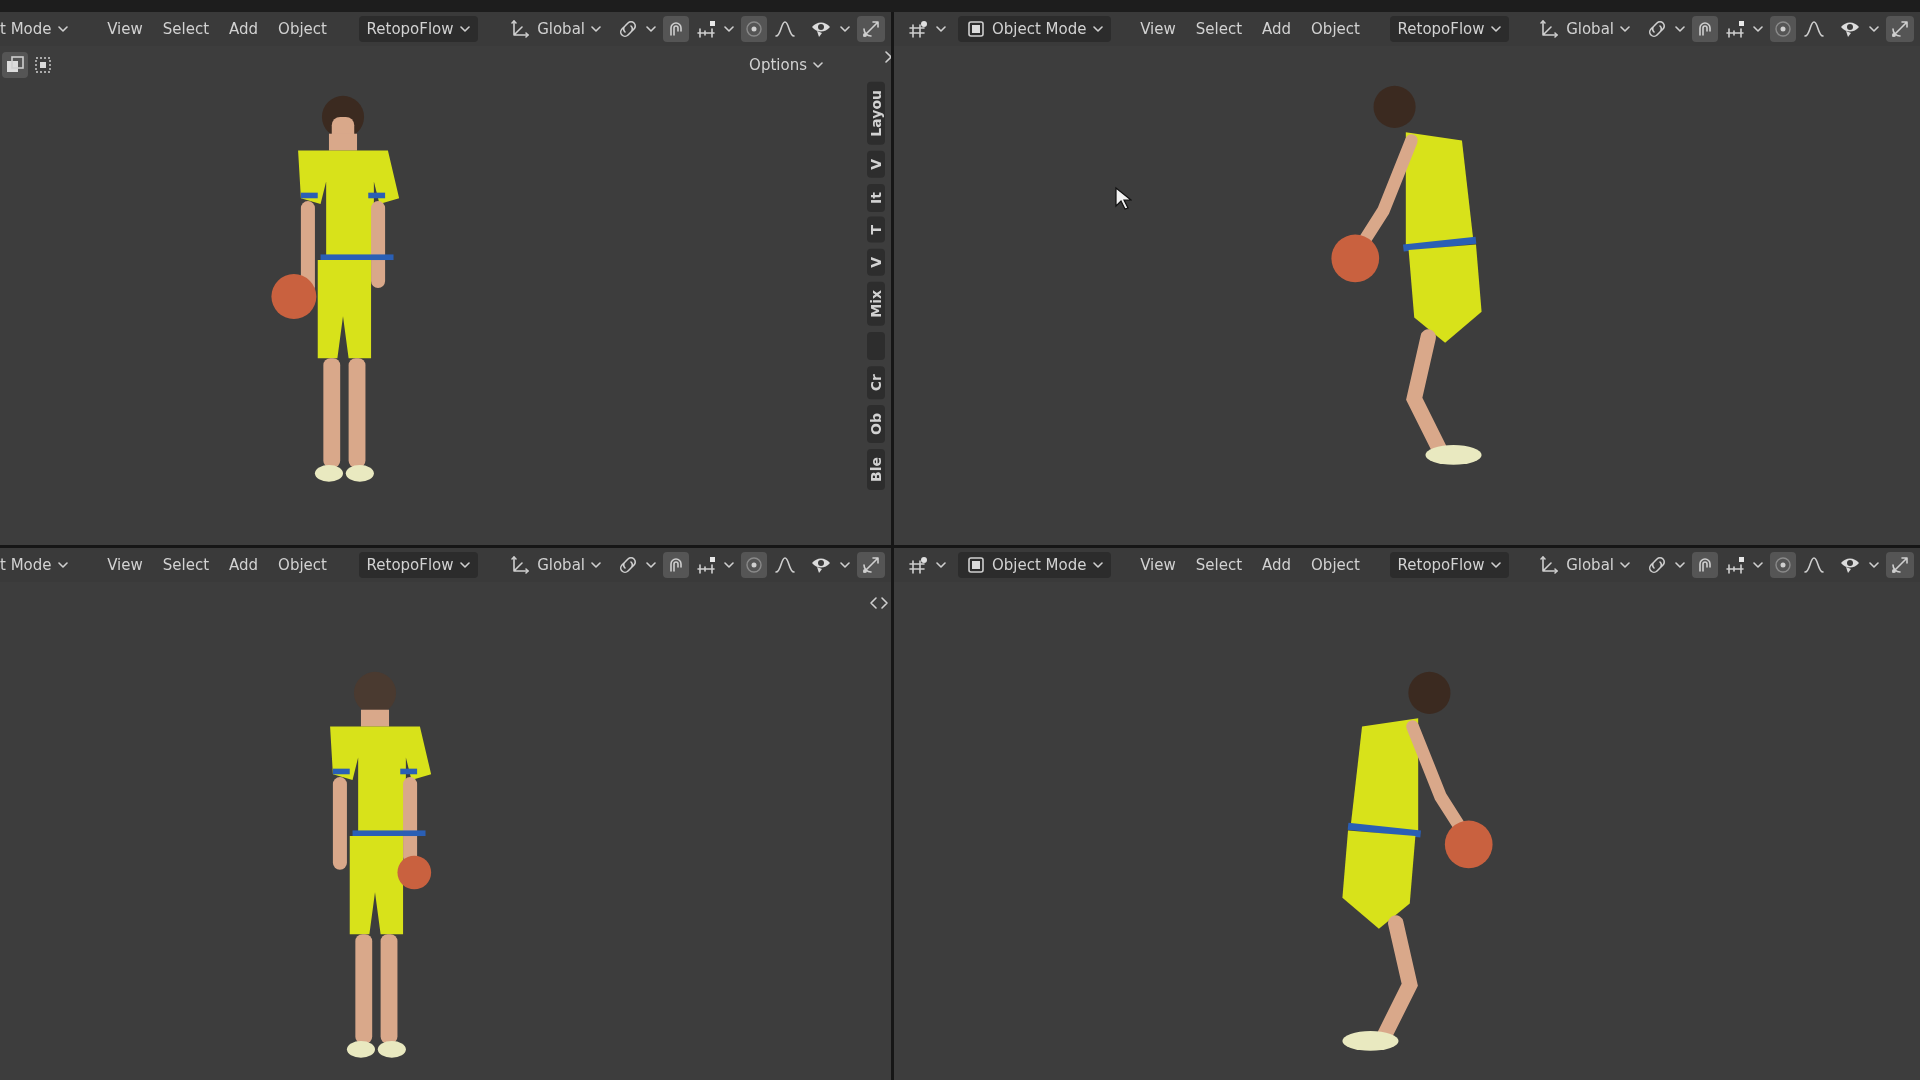 The image size is (1920, 1080). Describe the element at coordinates (876, 423) in the screenshot. I see `sidebar-tab: Ob` at that location.